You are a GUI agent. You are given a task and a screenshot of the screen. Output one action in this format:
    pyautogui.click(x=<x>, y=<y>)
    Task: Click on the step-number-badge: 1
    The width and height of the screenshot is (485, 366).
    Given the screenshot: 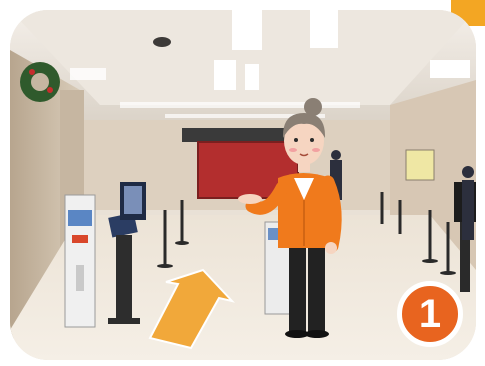 What is the action you would take?
    pyautogui.click(x=430, y=314)
    